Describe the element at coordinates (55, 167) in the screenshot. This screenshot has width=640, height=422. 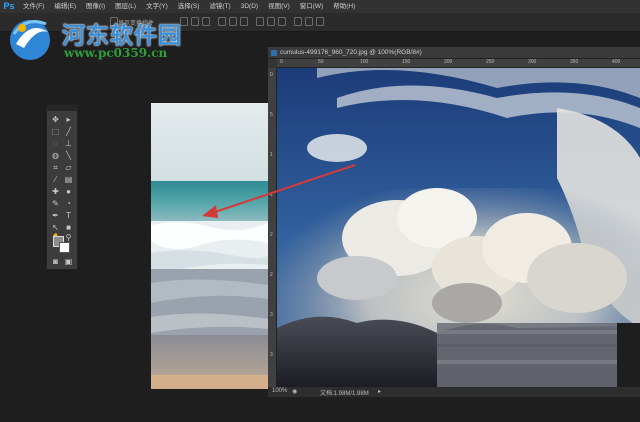
I see `crop-tool-icon: ⌗` at that location.